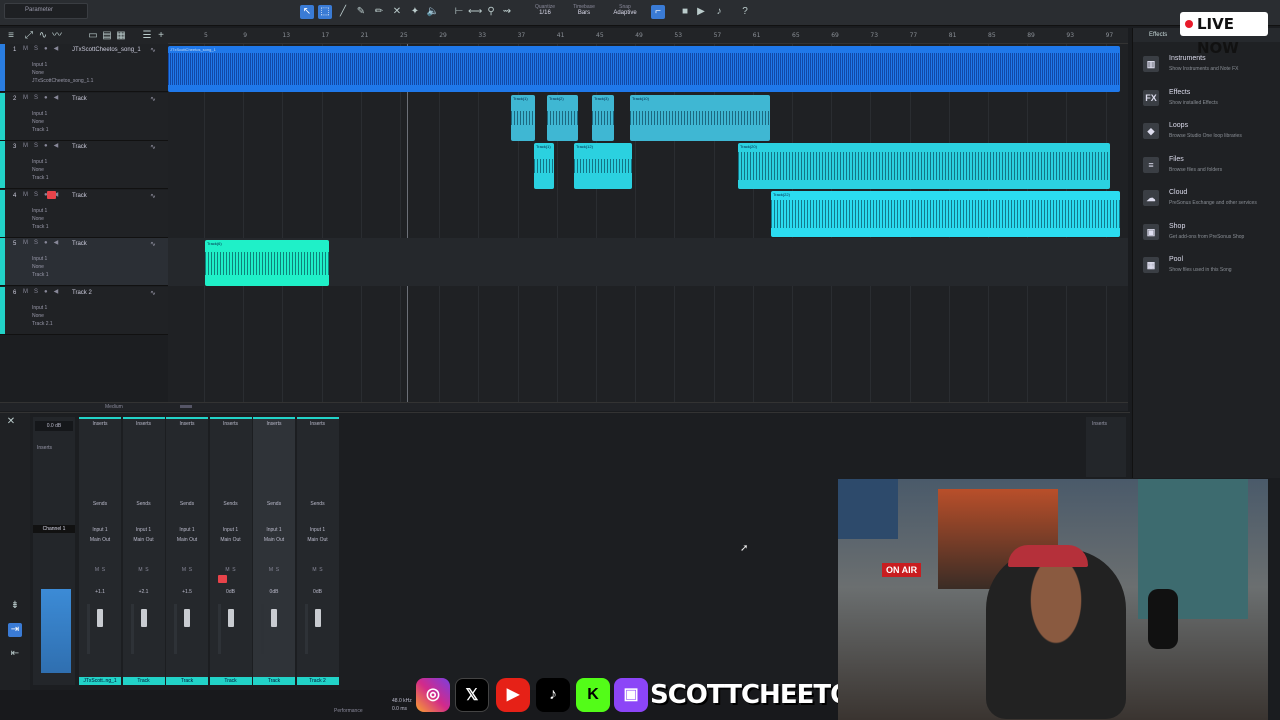  What do you see at coordinates (147, 36) in the screenshot?
I see `list-icon: ☰` at bounding box center [147, 36].